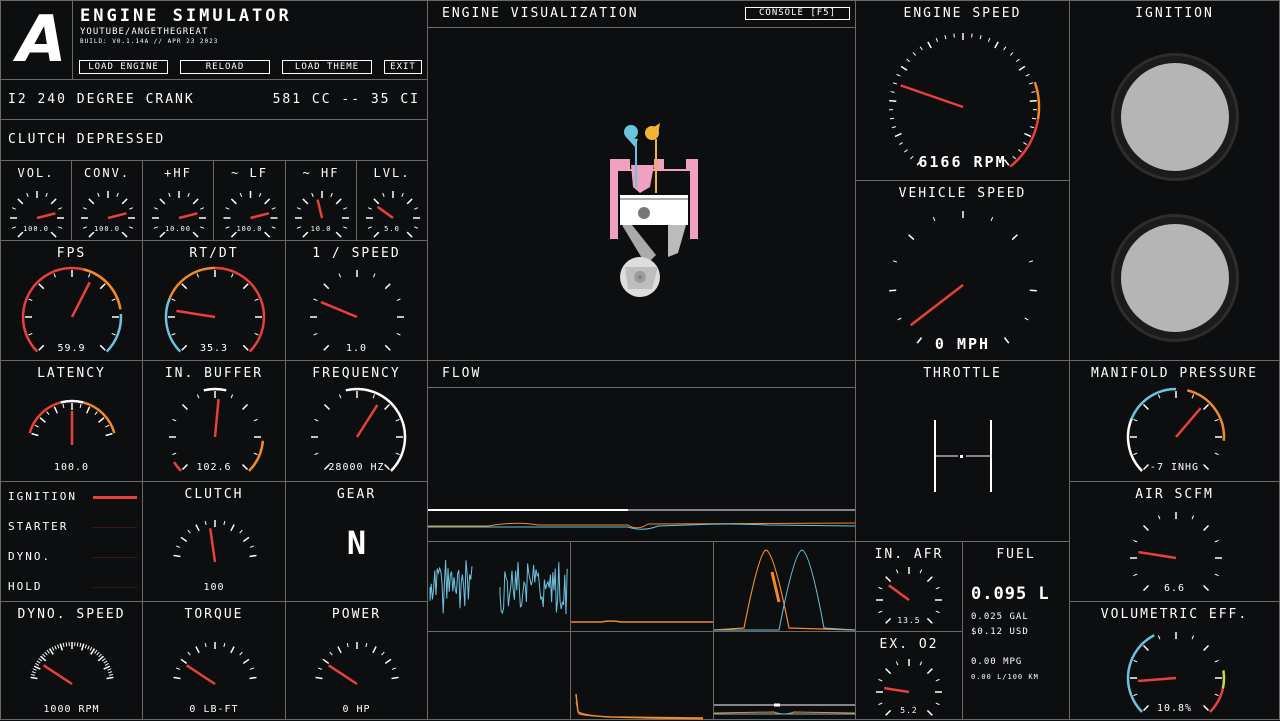 This screenshot has height=721, width=1280. What do you see at coordinates (71, 588) in the screenshot?
I see `hold-toggle: HOLD` at bounding box center [71, 588].